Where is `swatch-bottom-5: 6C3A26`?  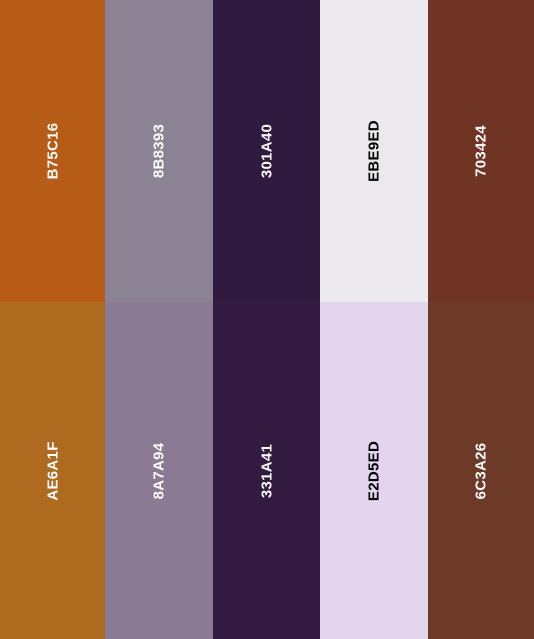
swatch-bottom-5: 6C3A26 is located at coordinates (481, 470).